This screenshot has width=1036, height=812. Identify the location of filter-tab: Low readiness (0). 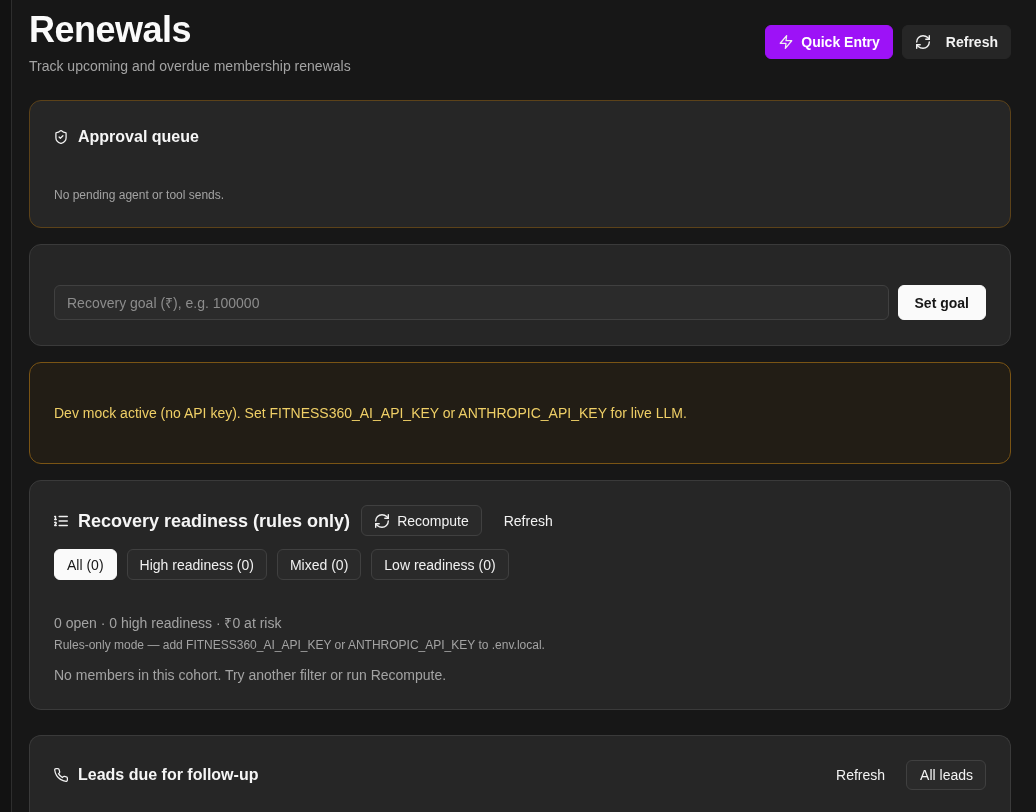
(440, 564).